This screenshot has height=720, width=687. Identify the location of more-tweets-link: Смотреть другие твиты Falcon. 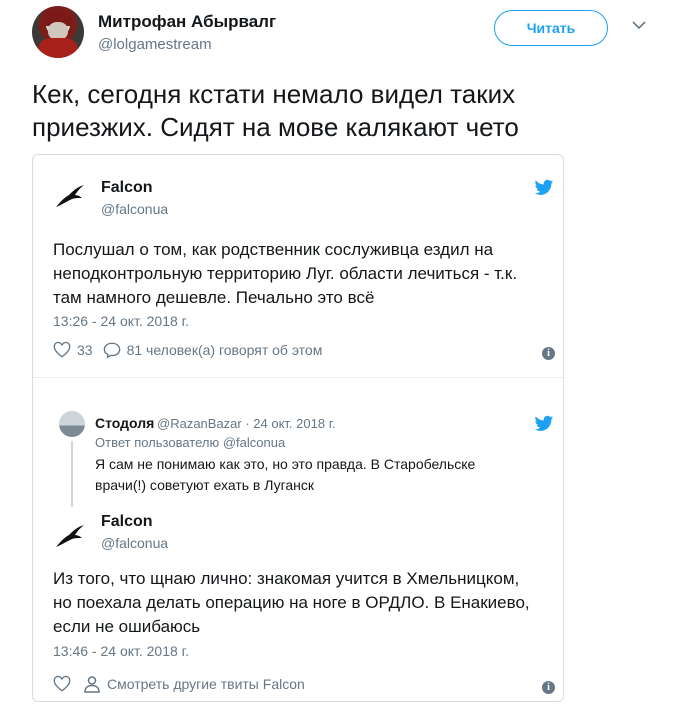
(206, 684).